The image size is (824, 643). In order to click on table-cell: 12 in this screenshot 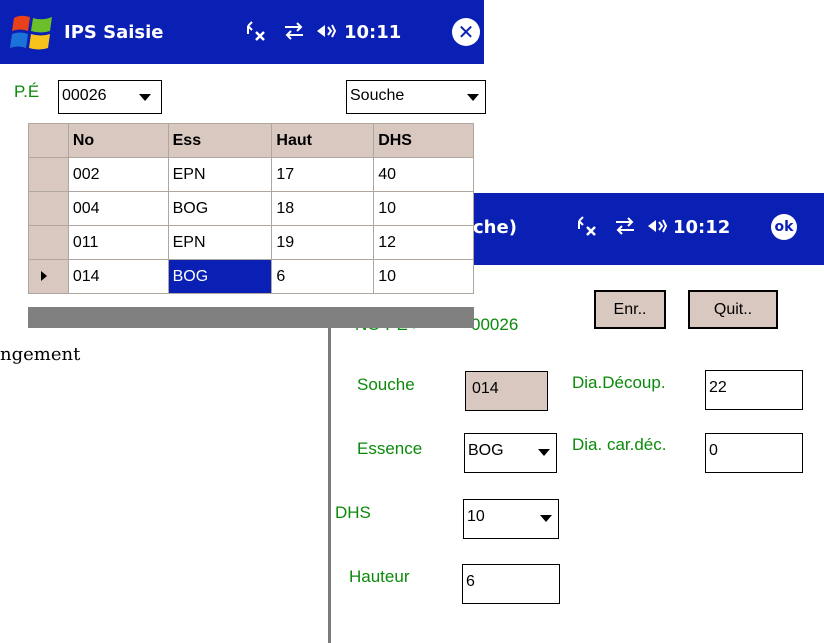, I will do `click(423, 242)`.